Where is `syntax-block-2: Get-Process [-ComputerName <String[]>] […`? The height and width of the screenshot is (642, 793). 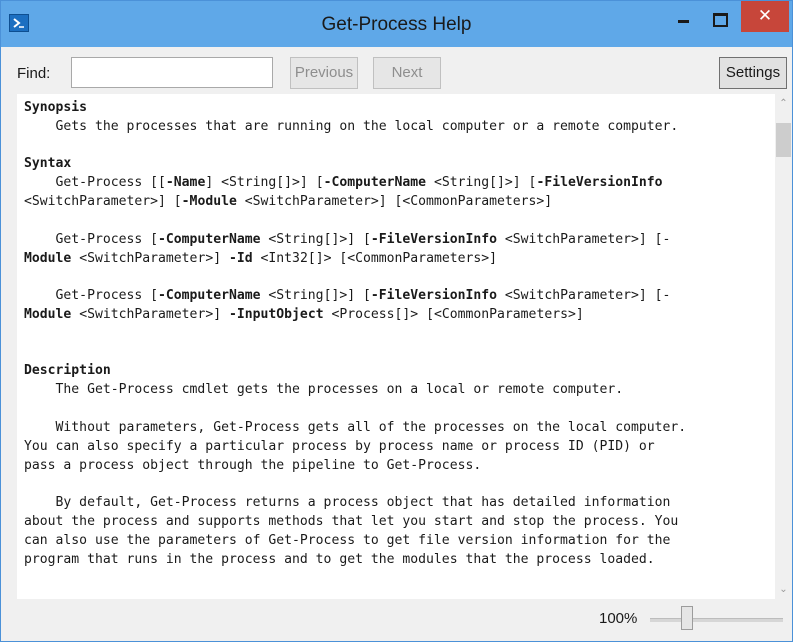 syntax-block-2: Get-Process [-ComputerName <String[]>] [… is located at coordinates (347, 249).